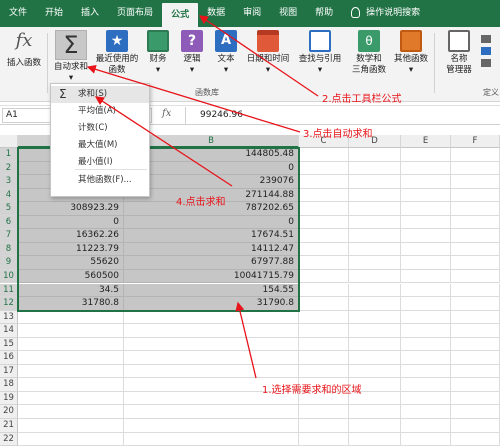 The height and width of the screenshot is (446, 500). What do you see at coordinates (54, 13) in the screenshot?
I see `tab-home: 开始` at bounding box center [54, 13].